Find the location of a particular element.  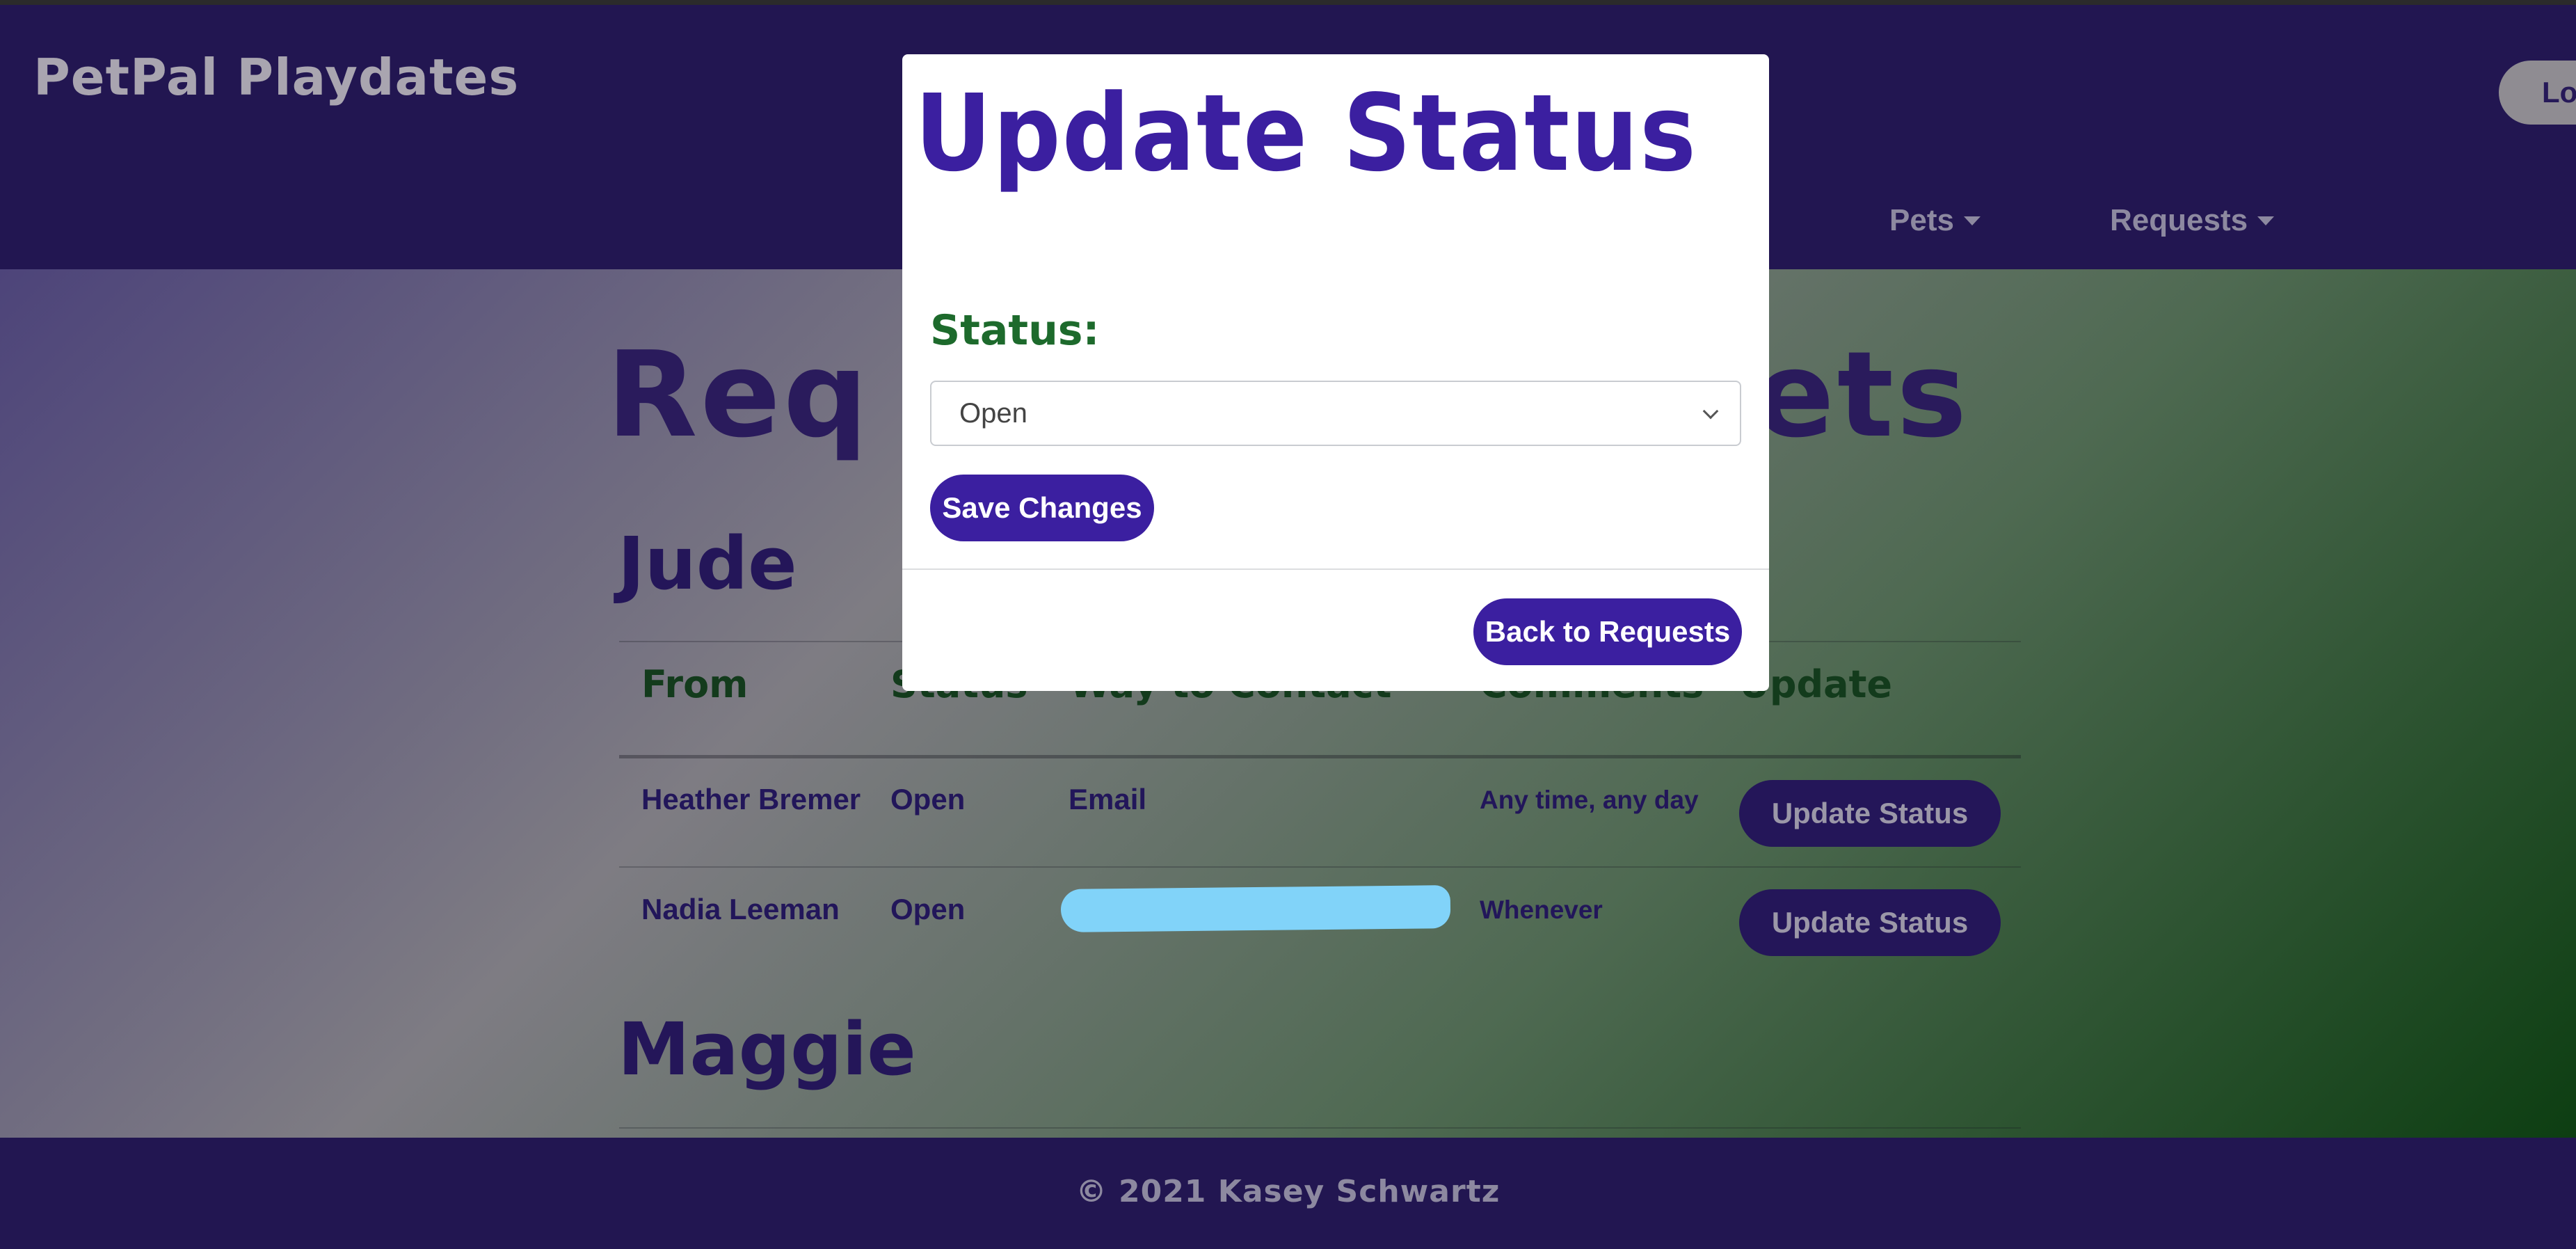

row-divider is located at coordinates (1320, 867).